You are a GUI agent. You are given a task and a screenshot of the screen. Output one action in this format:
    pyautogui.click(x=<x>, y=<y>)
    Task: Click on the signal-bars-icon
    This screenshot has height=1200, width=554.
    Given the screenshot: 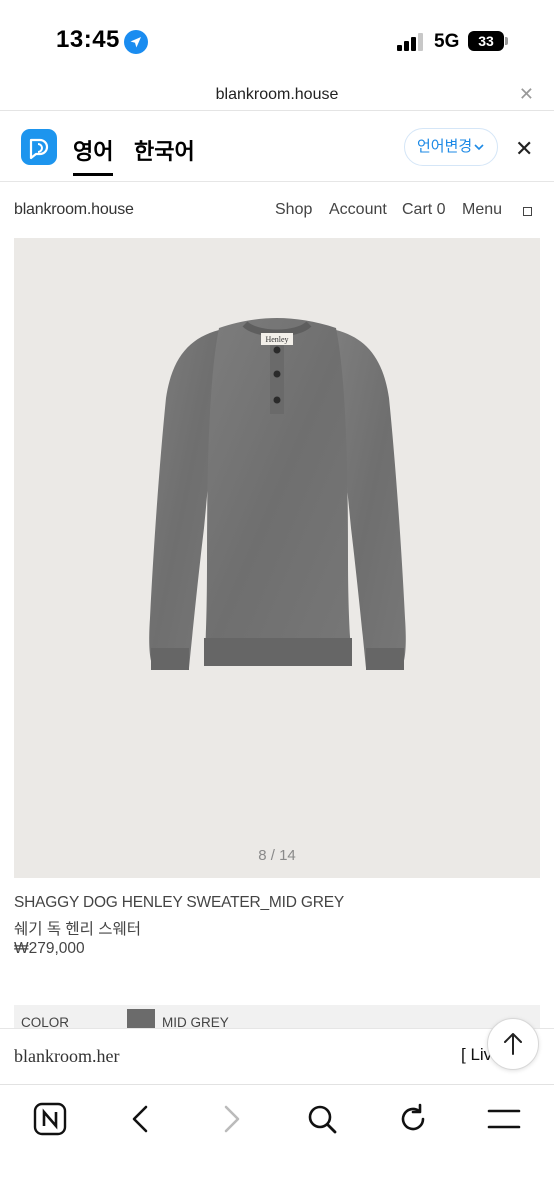 What is the action you would take?
    pyautogui.click(x=411, y=42)
    